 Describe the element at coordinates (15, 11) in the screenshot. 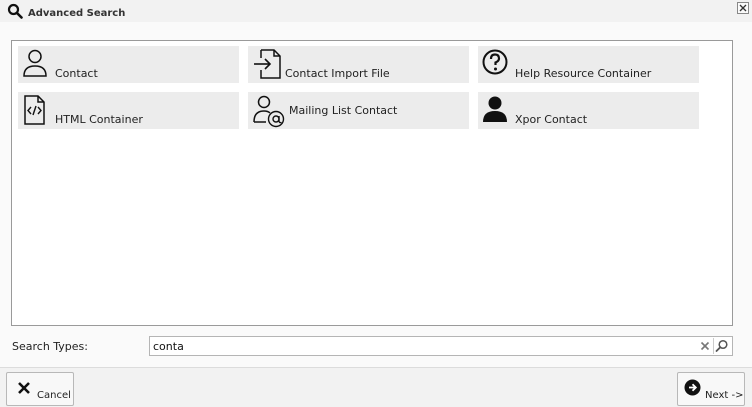

I see `magnifier-icon` at that location.